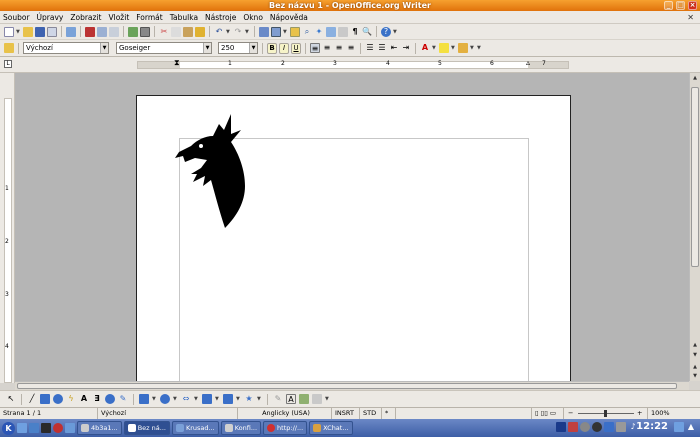 The height and width of the screenshot is (437, 700). Describe the element at coordinates (278, 399) in the screenshot. I see `points-icon: ✎` at that location.